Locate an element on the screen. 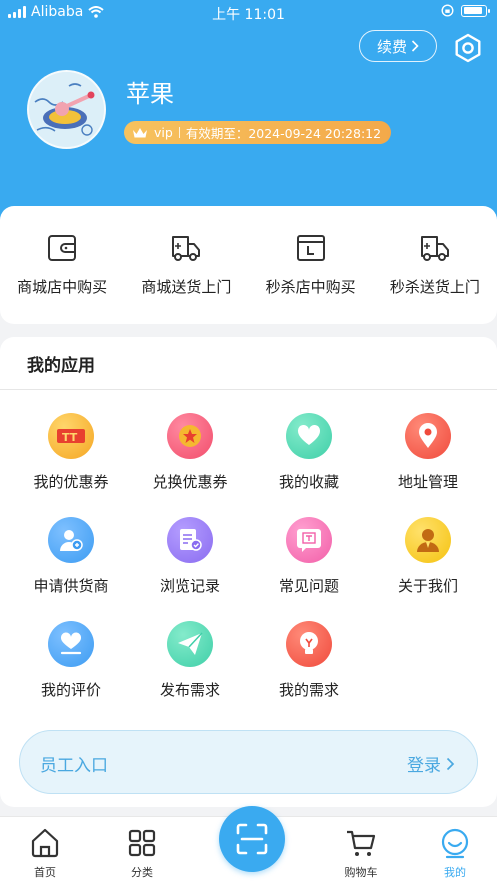  app-my-demands: 我的需求 is located at coordinates (309, 667).